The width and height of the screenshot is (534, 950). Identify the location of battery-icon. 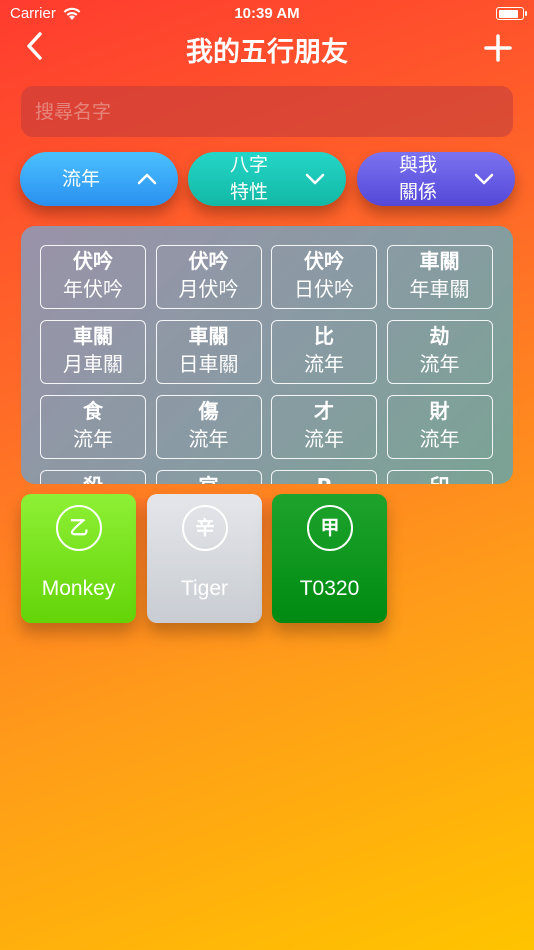
(511, 13).